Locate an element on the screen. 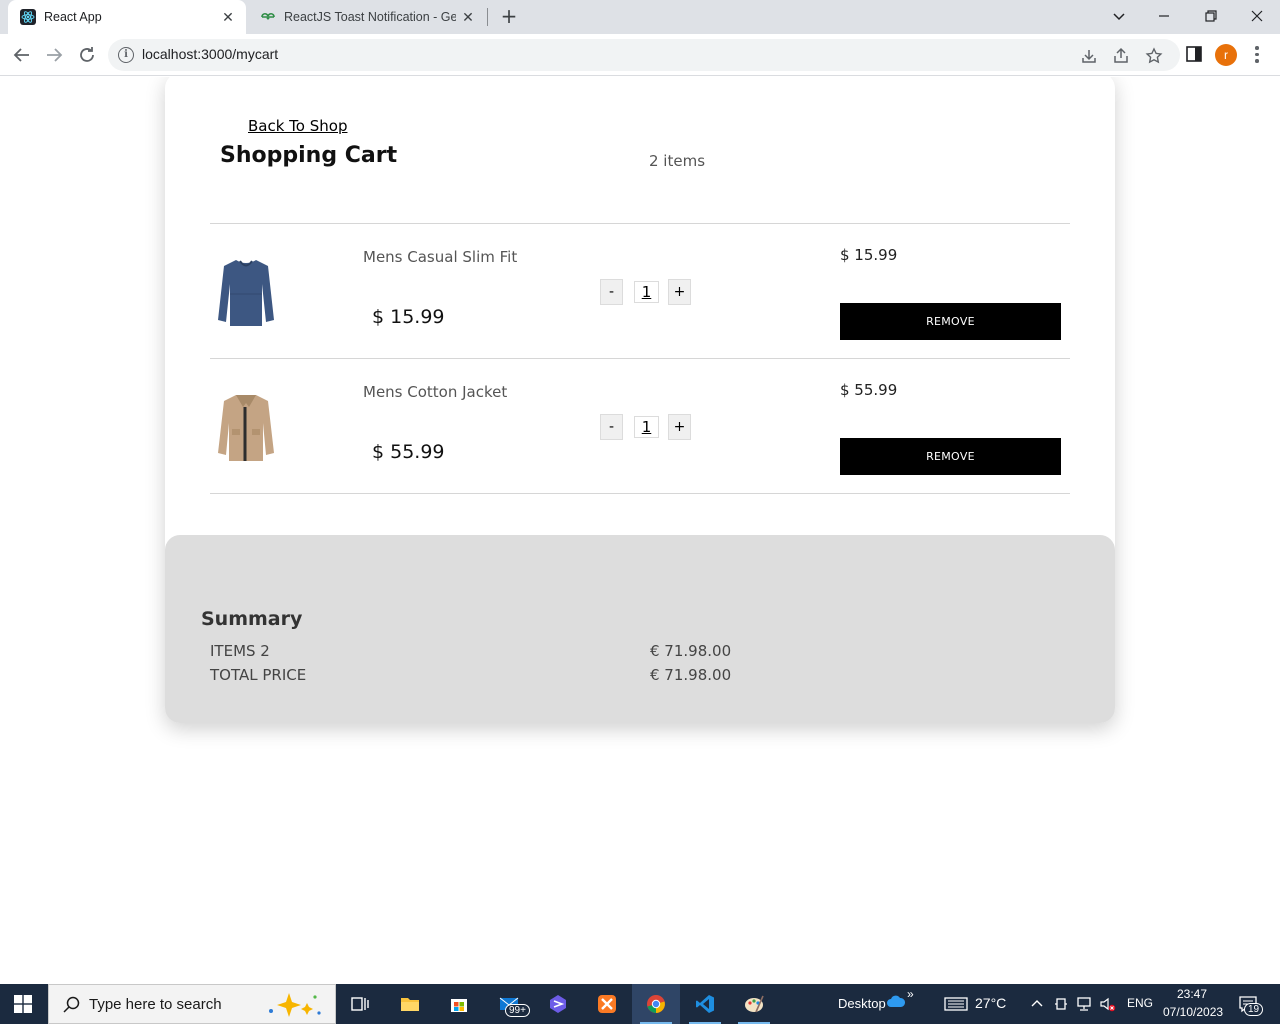 This screenshot has height=1024, width=1280. paint-palette-icon is located at coordinates (754, 1004).